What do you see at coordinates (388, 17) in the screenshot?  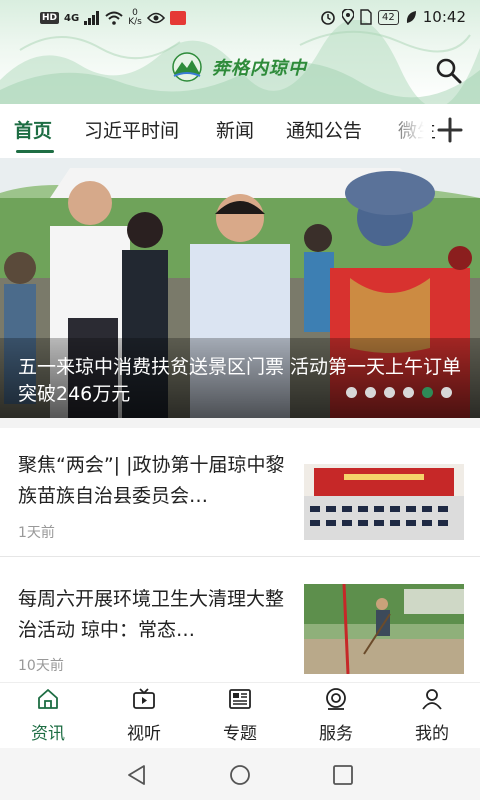 I see `battery-indicator: 42` at bounding box center [388, 17].